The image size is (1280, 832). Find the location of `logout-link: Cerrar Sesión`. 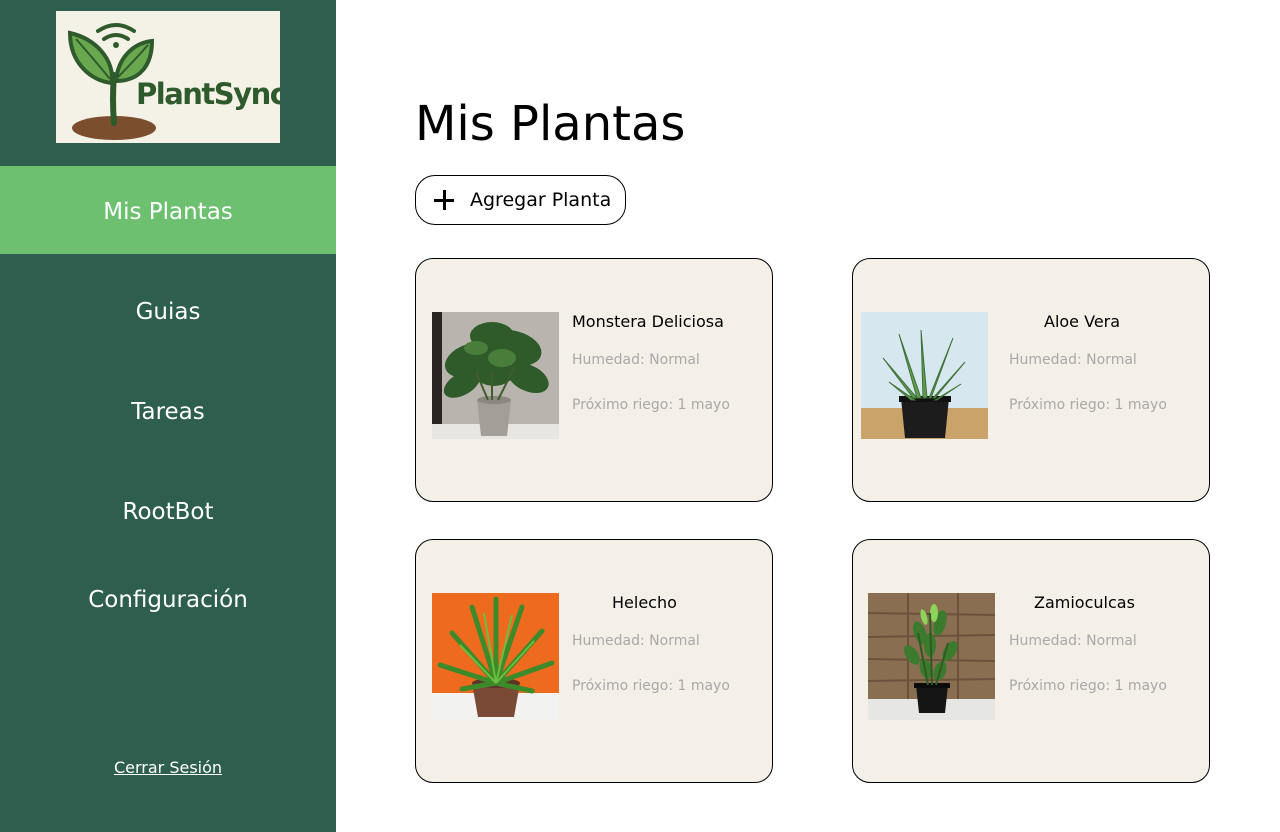

logout-link: Cerrar Sesión is located at coordinates (168, 767).